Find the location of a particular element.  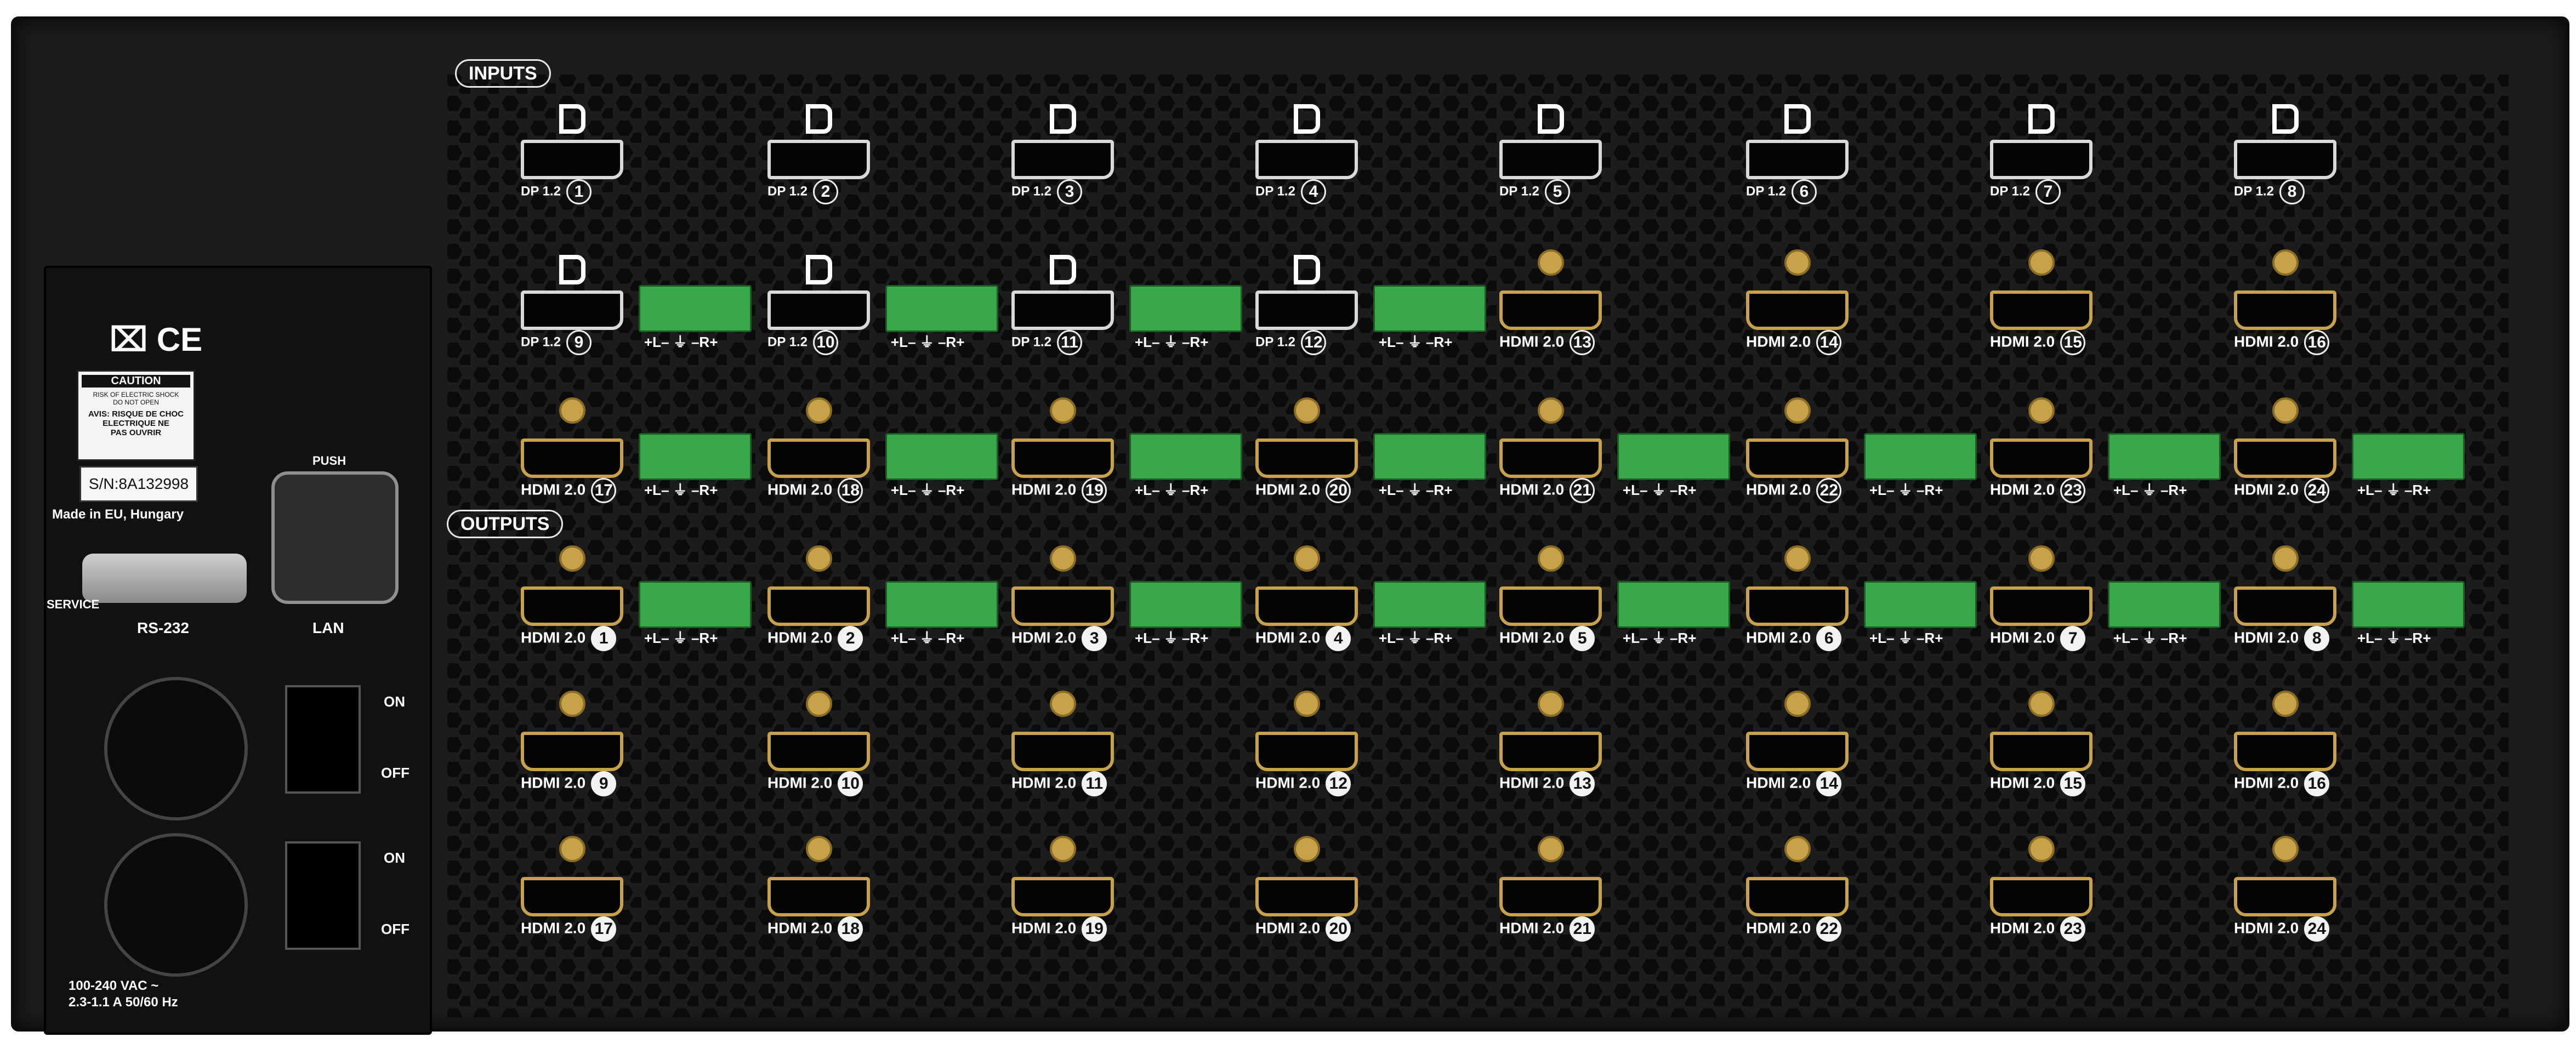

hdmi-port-label: HDMI 2.0 17 is located at coordinates (569, 929).